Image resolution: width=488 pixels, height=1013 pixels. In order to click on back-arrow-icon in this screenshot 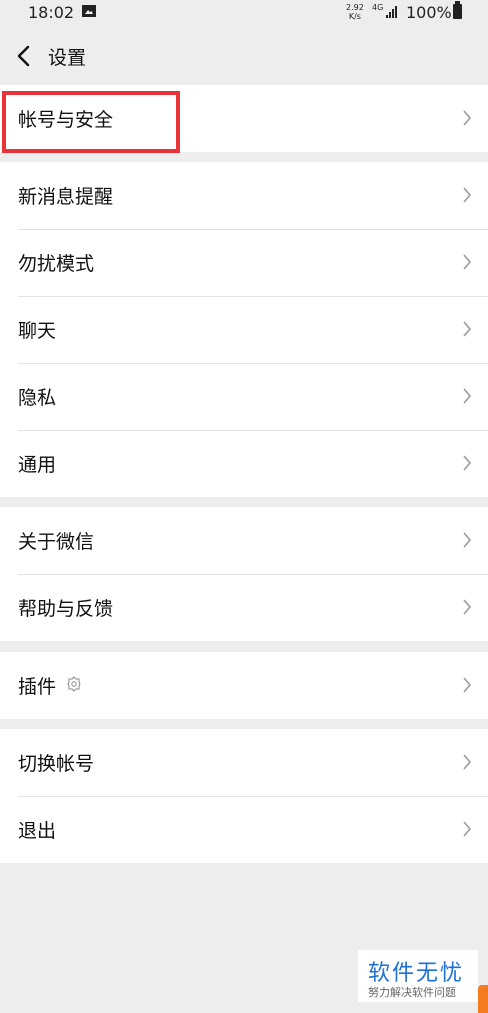, I will do `click(23, 56)`.